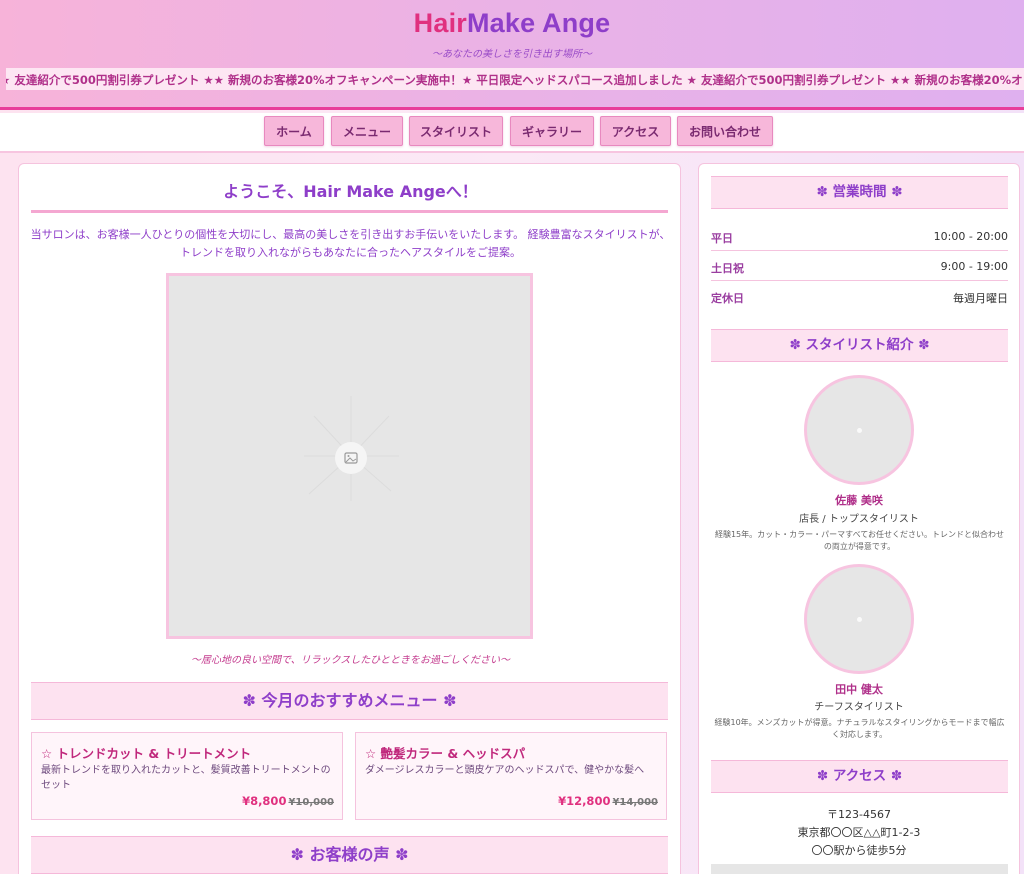 This screenshot has height=874, width=1024. What do you see at coordinates (859, 500) in the screenshot?
I see `stylist-name: 佐藤 美咲` at bounding box center [859, 500].